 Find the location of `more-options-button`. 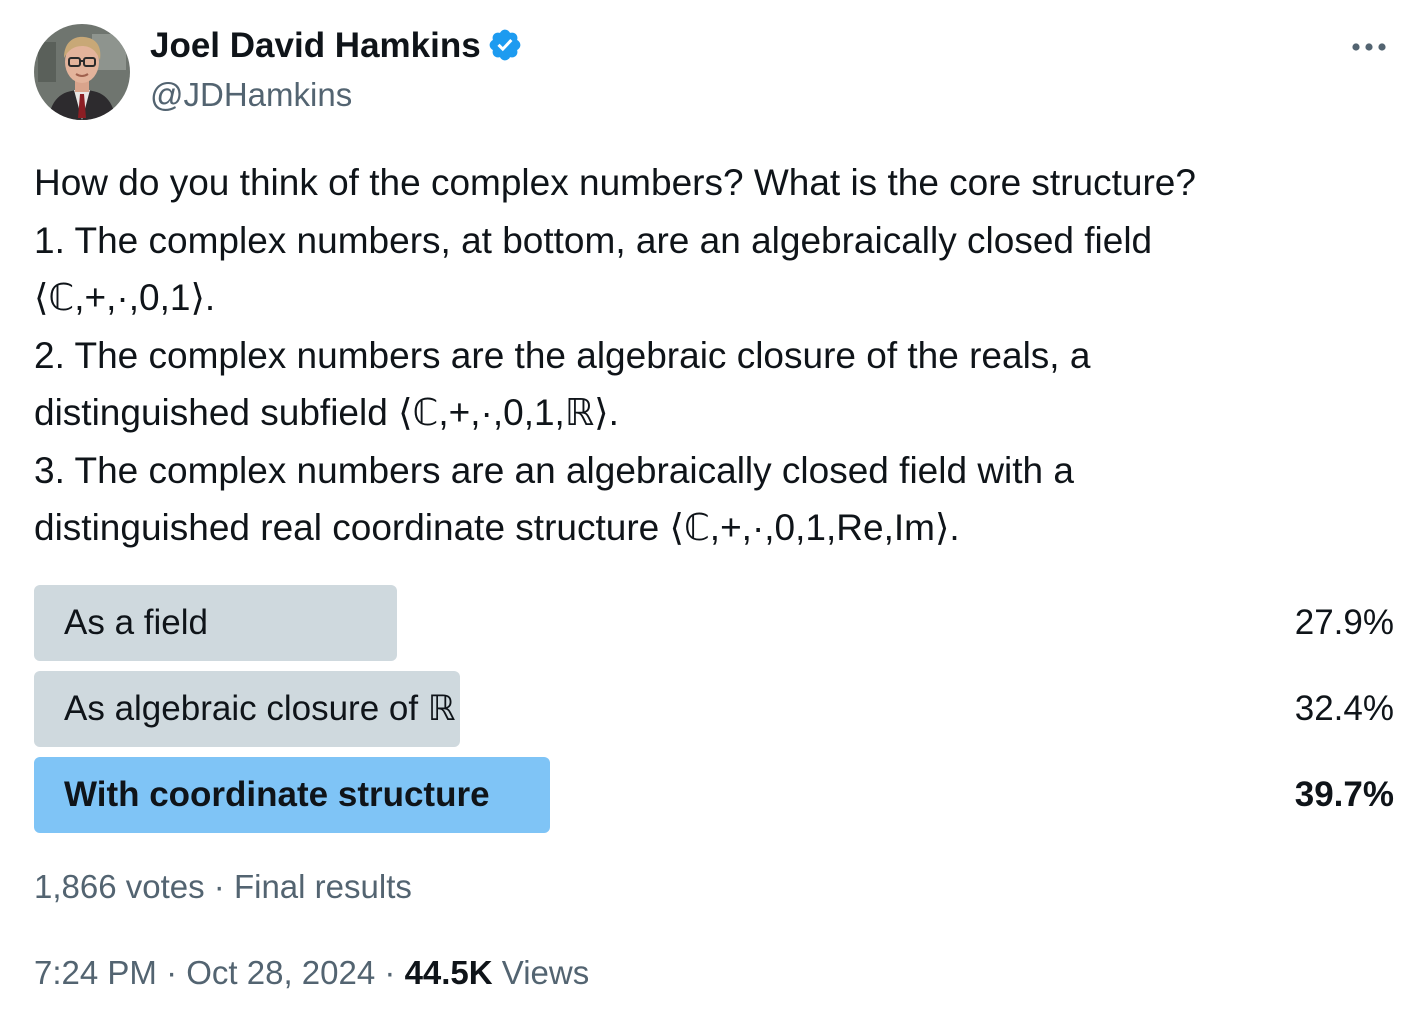

more-options-button is located at coordinates (1369, 47).